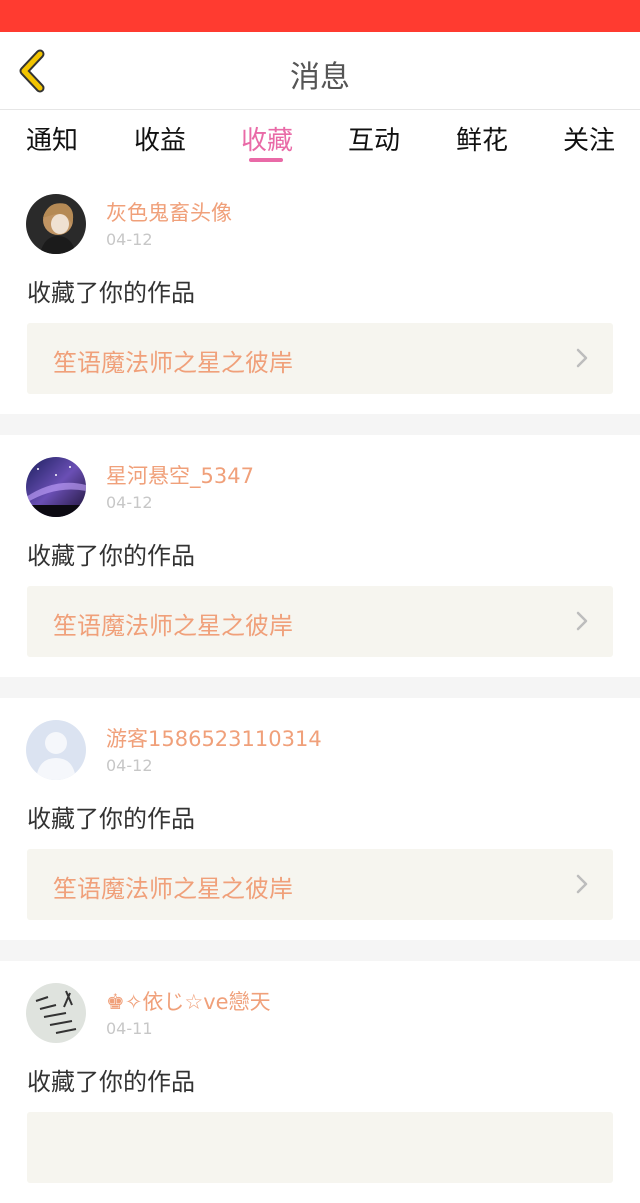 The height and width of the screenshot is (1203, 640). I want to click on work-card, so click(320, 1147).